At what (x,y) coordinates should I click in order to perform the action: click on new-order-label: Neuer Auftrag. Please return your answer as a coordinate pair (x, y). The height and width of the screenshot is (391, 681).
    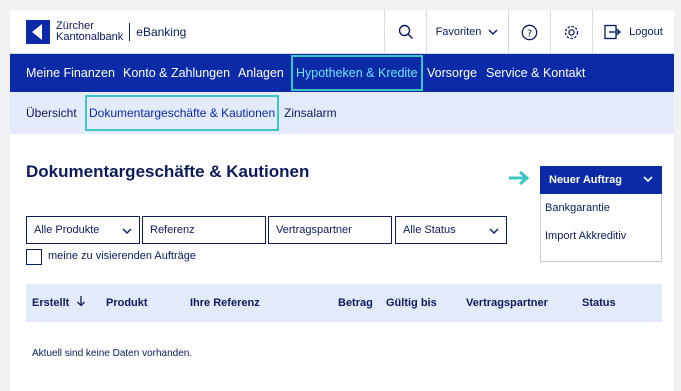
    Looking at the image, I should click on (585, 180).